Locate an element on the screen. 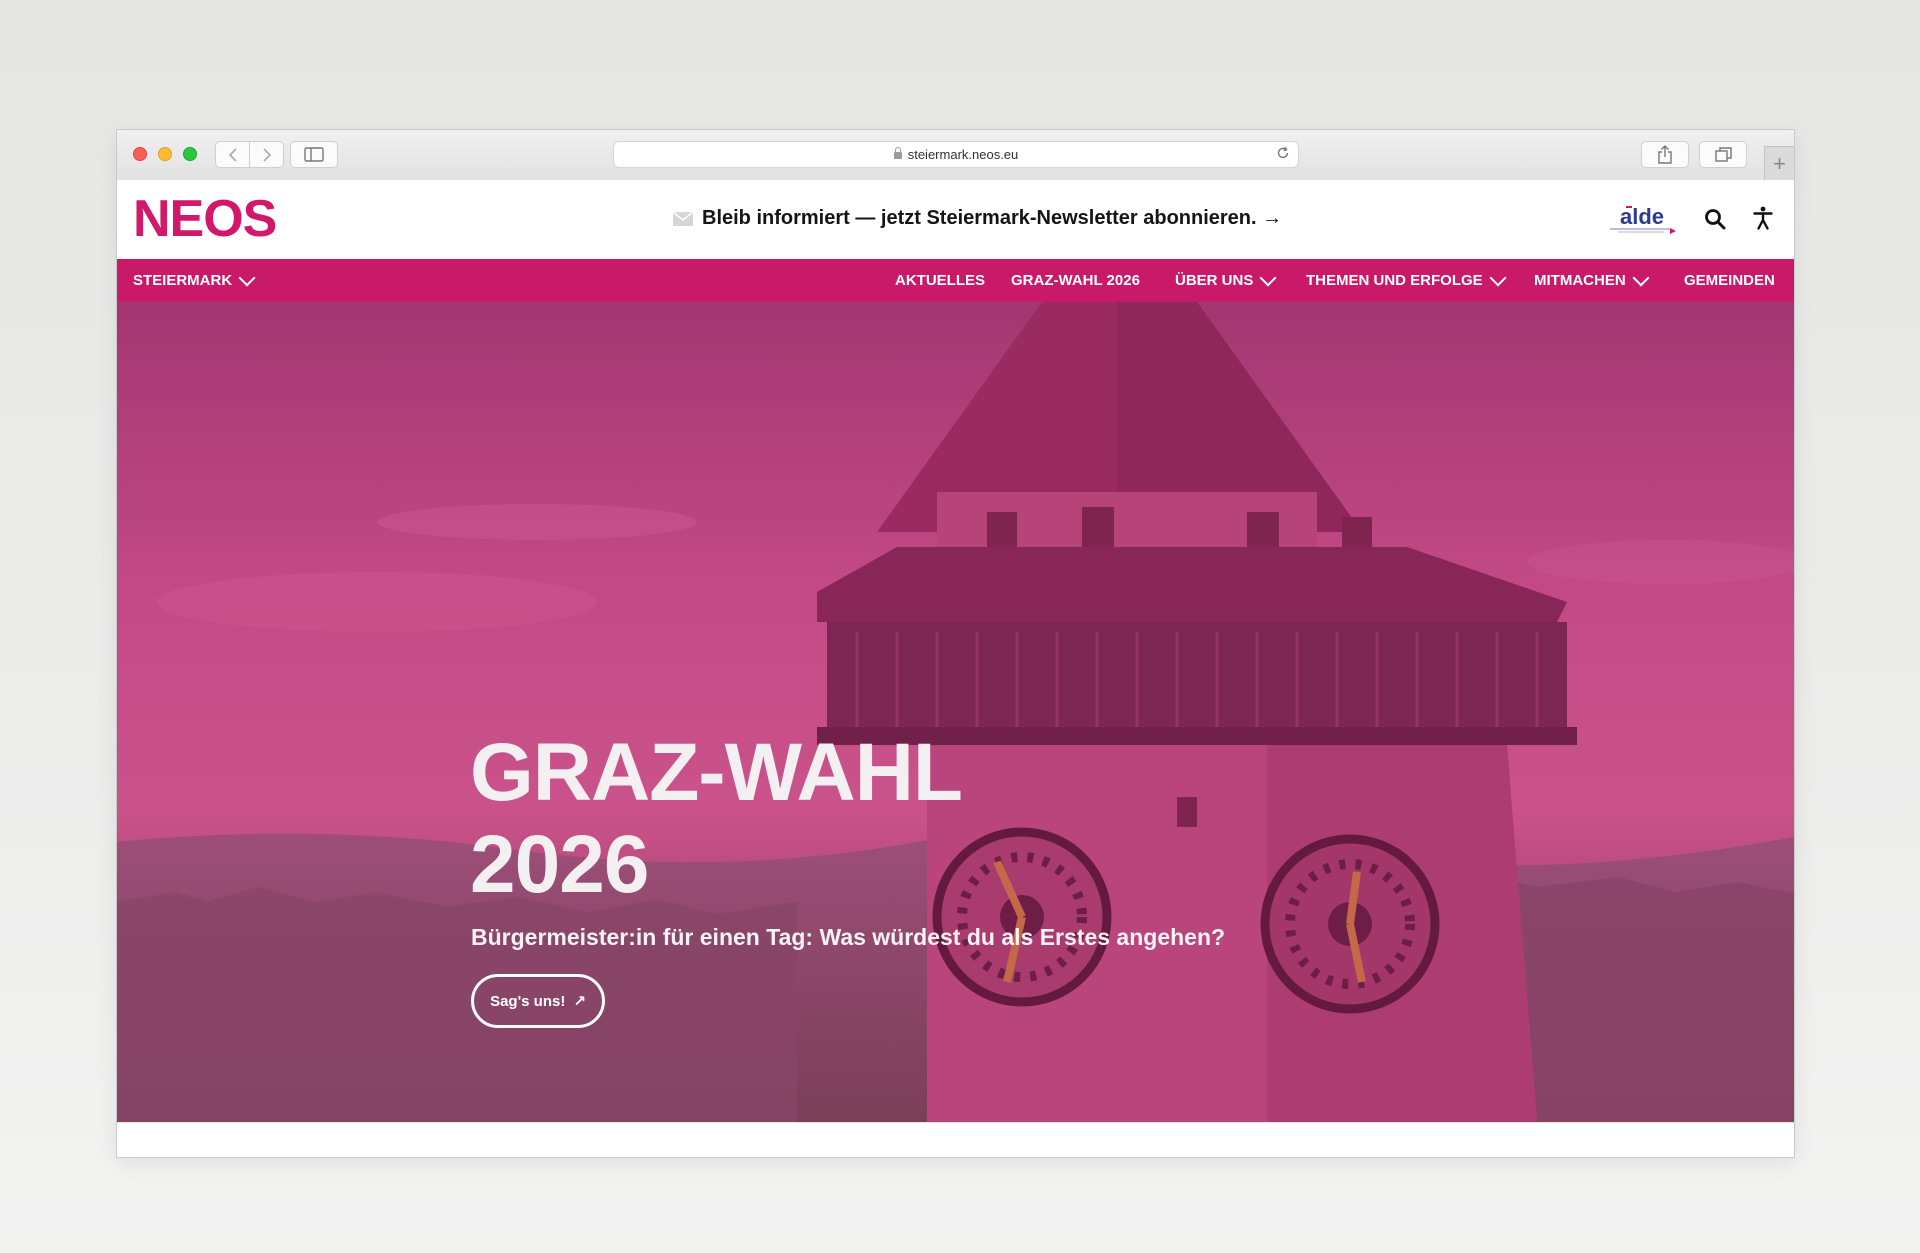  nav-item-graz-wahl: GRAZ-WAHL 2026 is located at coordinates (1075, 280).